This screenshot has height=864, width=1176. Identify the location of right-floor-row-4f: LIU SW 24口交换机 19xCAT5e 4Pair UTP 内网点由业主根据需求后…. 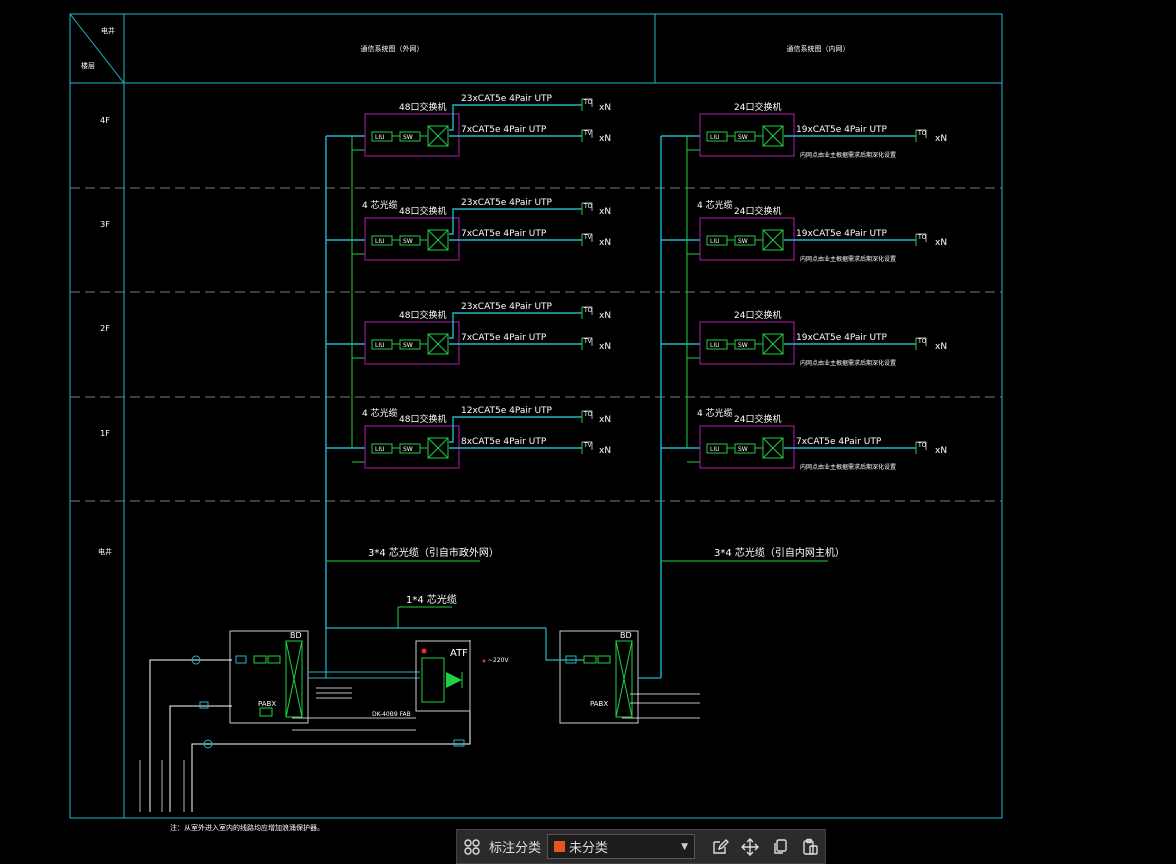
(804, 130).